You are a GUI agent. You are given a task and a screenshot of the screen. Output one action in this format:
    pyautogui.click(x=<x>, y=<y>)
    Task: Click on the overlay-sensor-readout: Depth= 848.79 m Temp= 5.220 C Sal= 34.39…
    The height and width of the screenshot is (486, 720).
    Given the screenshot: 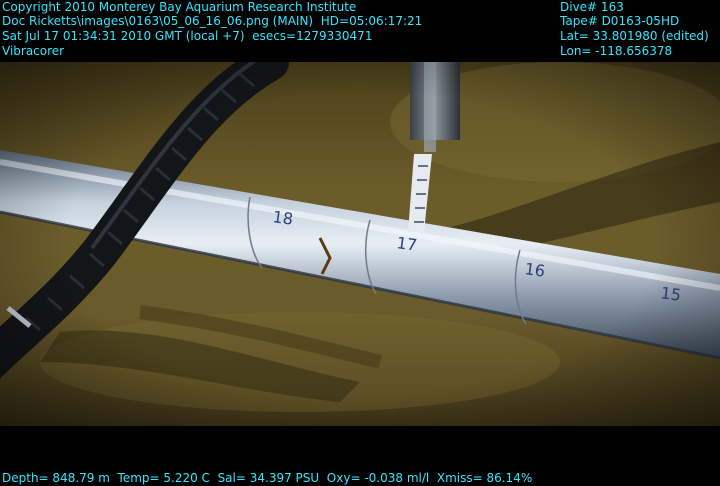 What is the action you would take?
    pyautogui.click(x=267, y=478)
    